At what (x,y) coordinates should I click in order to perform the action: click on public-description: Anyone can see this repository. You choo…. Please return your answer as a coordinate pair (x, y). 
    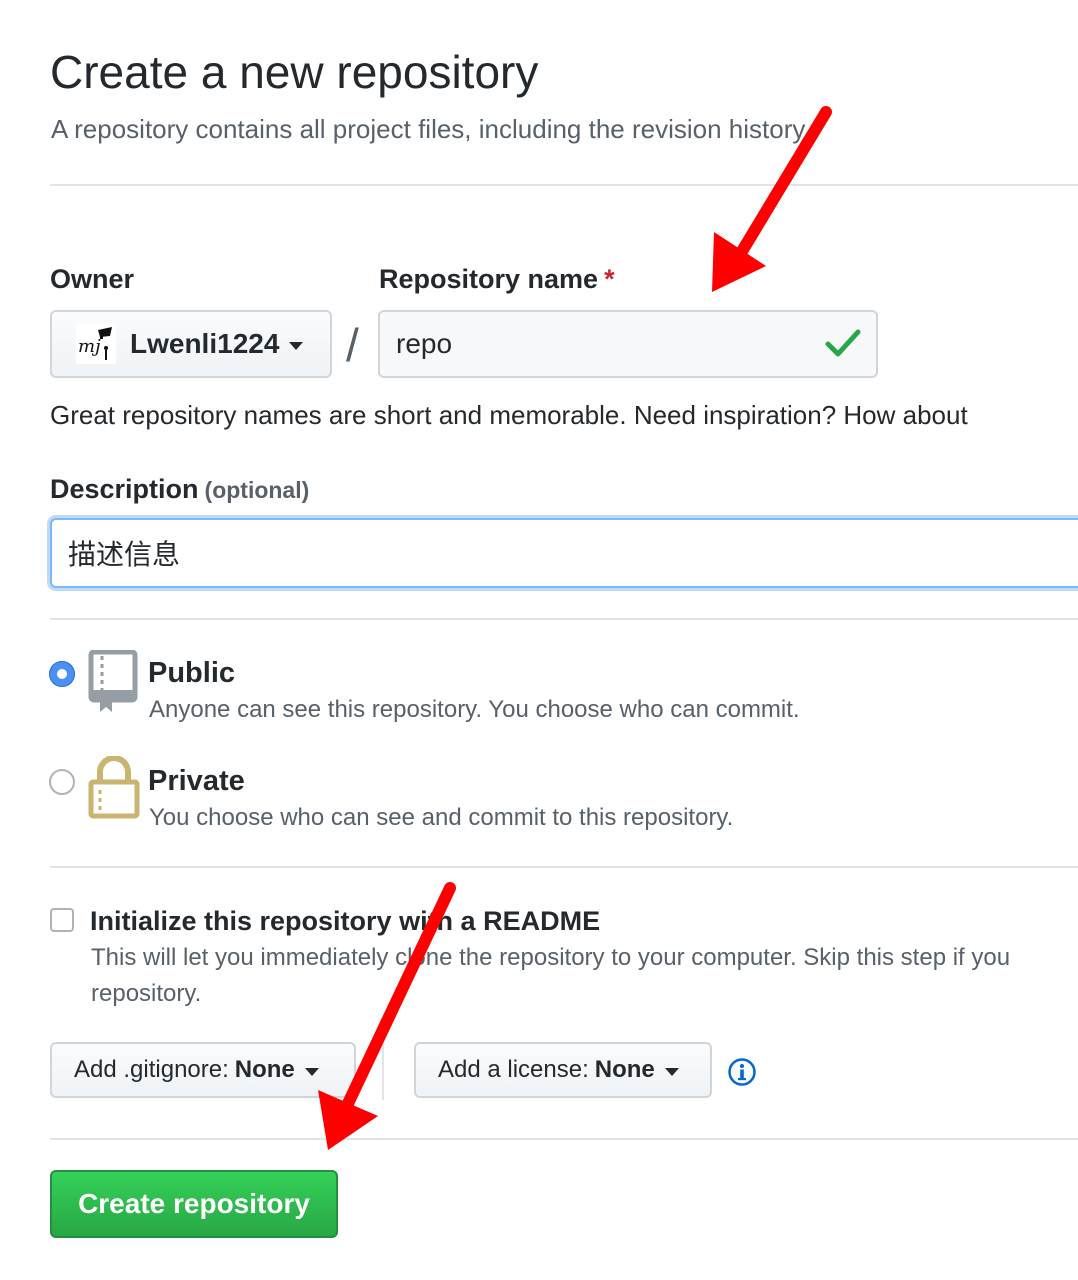
    Looking at the image, I should click on (474, 709).